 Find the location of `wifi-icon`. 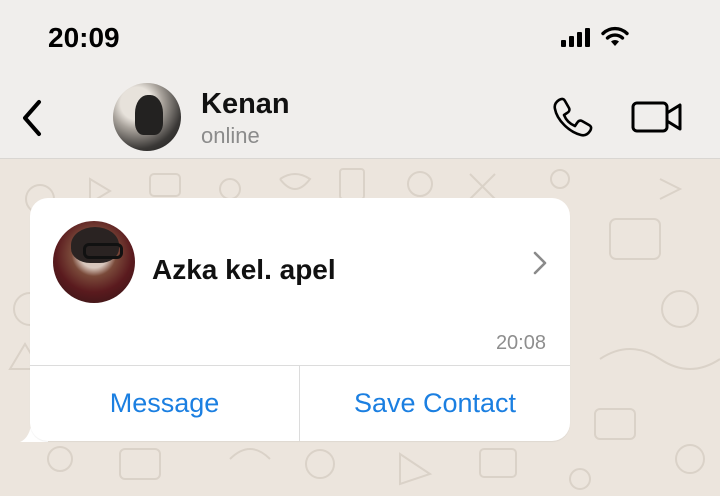

wifi-icon is located at coordinates (615, 36).